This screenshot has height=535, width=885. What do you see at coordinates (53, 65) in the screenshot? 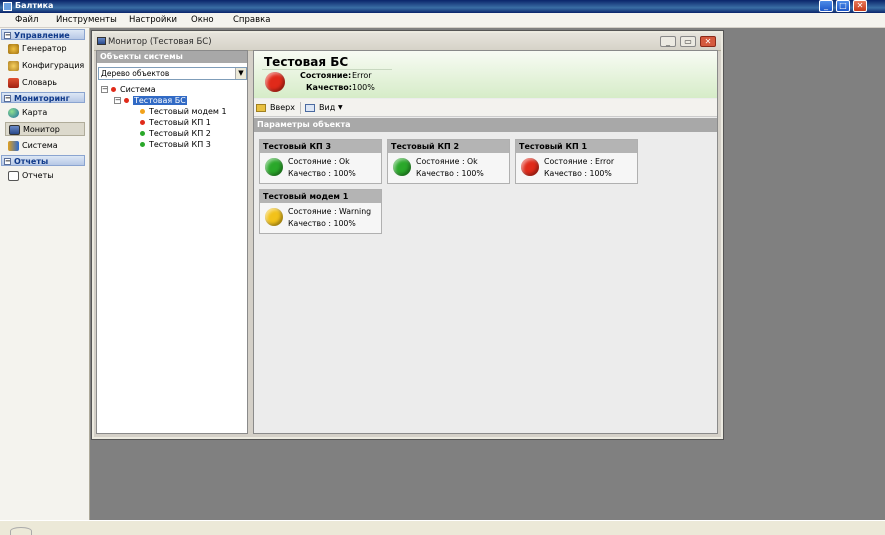
I see `nav-configuration-label: Конфигурация` at bounding box center [53, 65].